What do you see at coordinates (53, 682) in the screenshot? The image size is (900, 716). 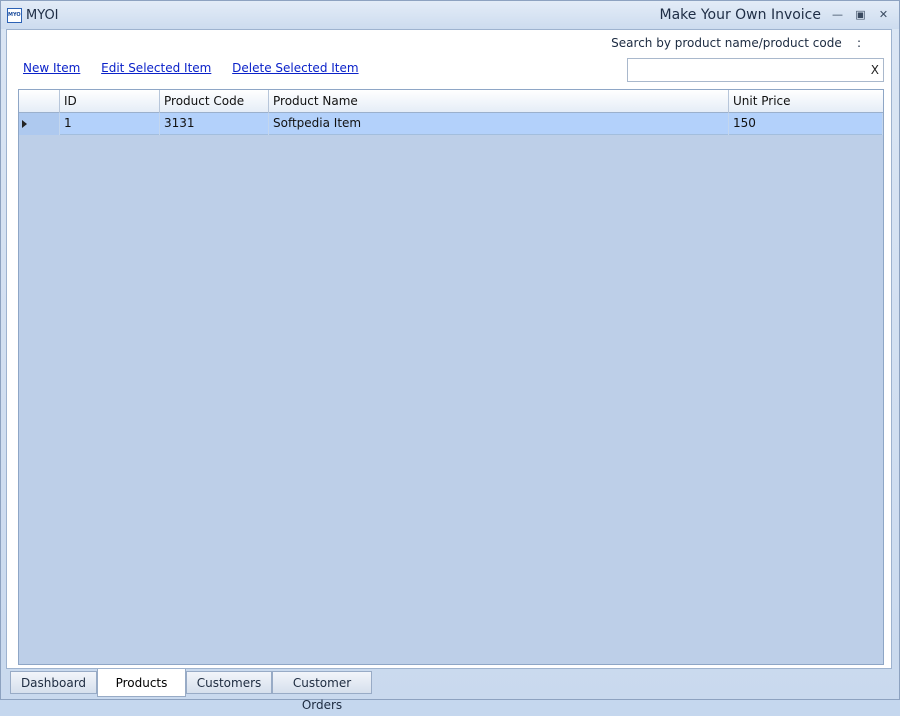 I see `tab-dashboard: Dashboard` at bounding box center [53, 682].